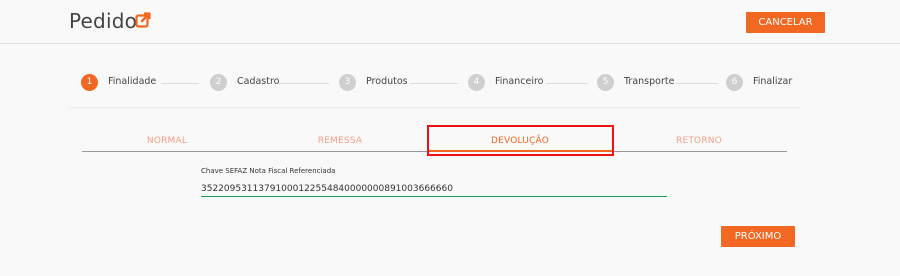 The width and height of the screenshot is (900, 276). Describe the element at coordinates (476, 82) in the screenshot. I see `step-number: 4` at that location.